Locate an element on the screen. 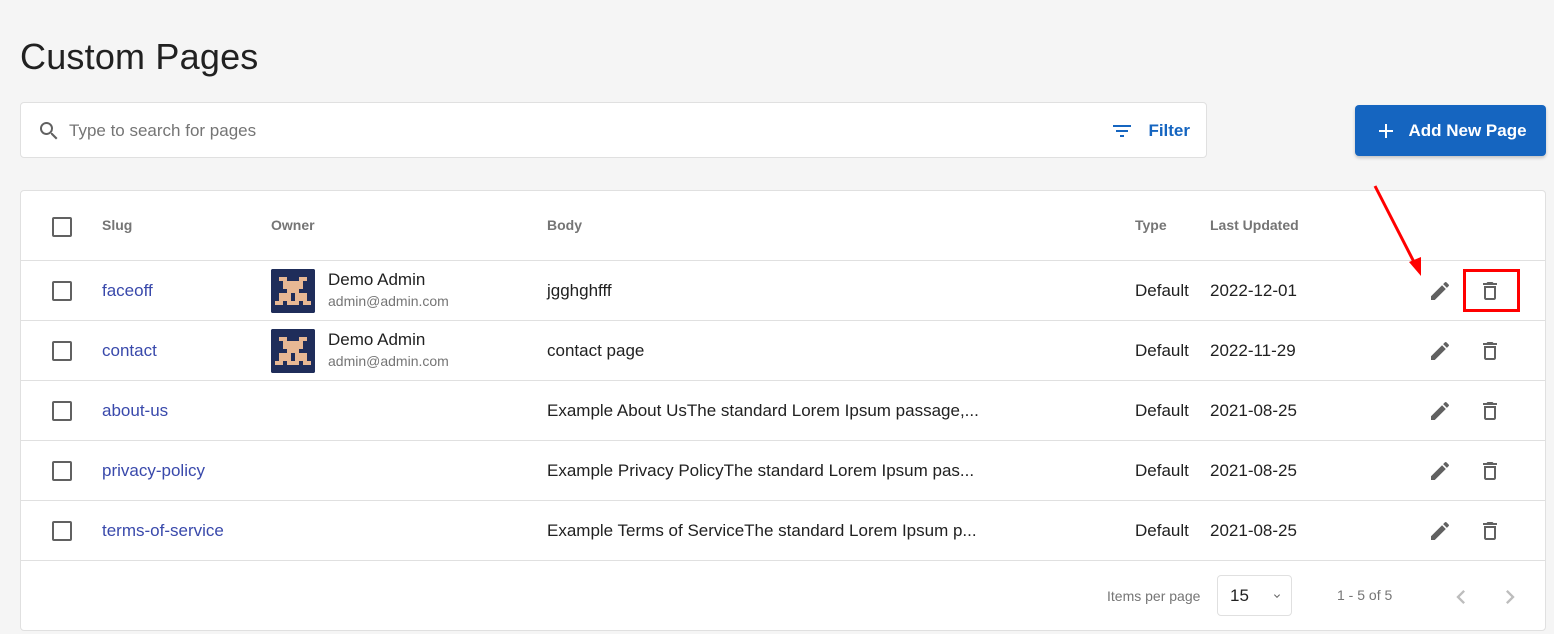  next-page-icon is located at coordinates (1510, 597).